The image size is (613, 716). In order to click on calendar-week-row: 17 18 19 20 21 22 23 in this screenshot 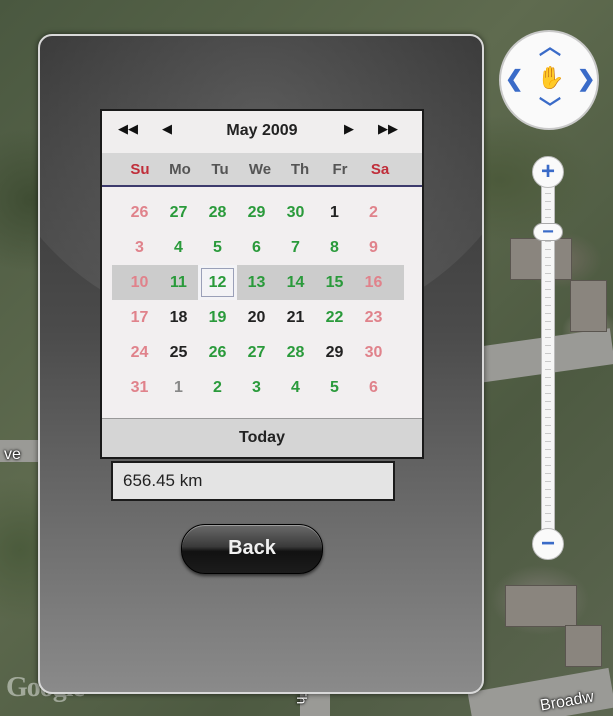, I will do `click(262, 317)`.